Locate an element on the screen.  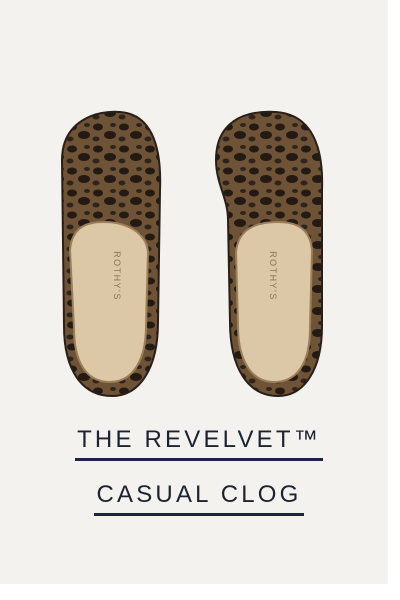
product-title-line-1: THE REVELVET™ is located at coordinates (199, 443).